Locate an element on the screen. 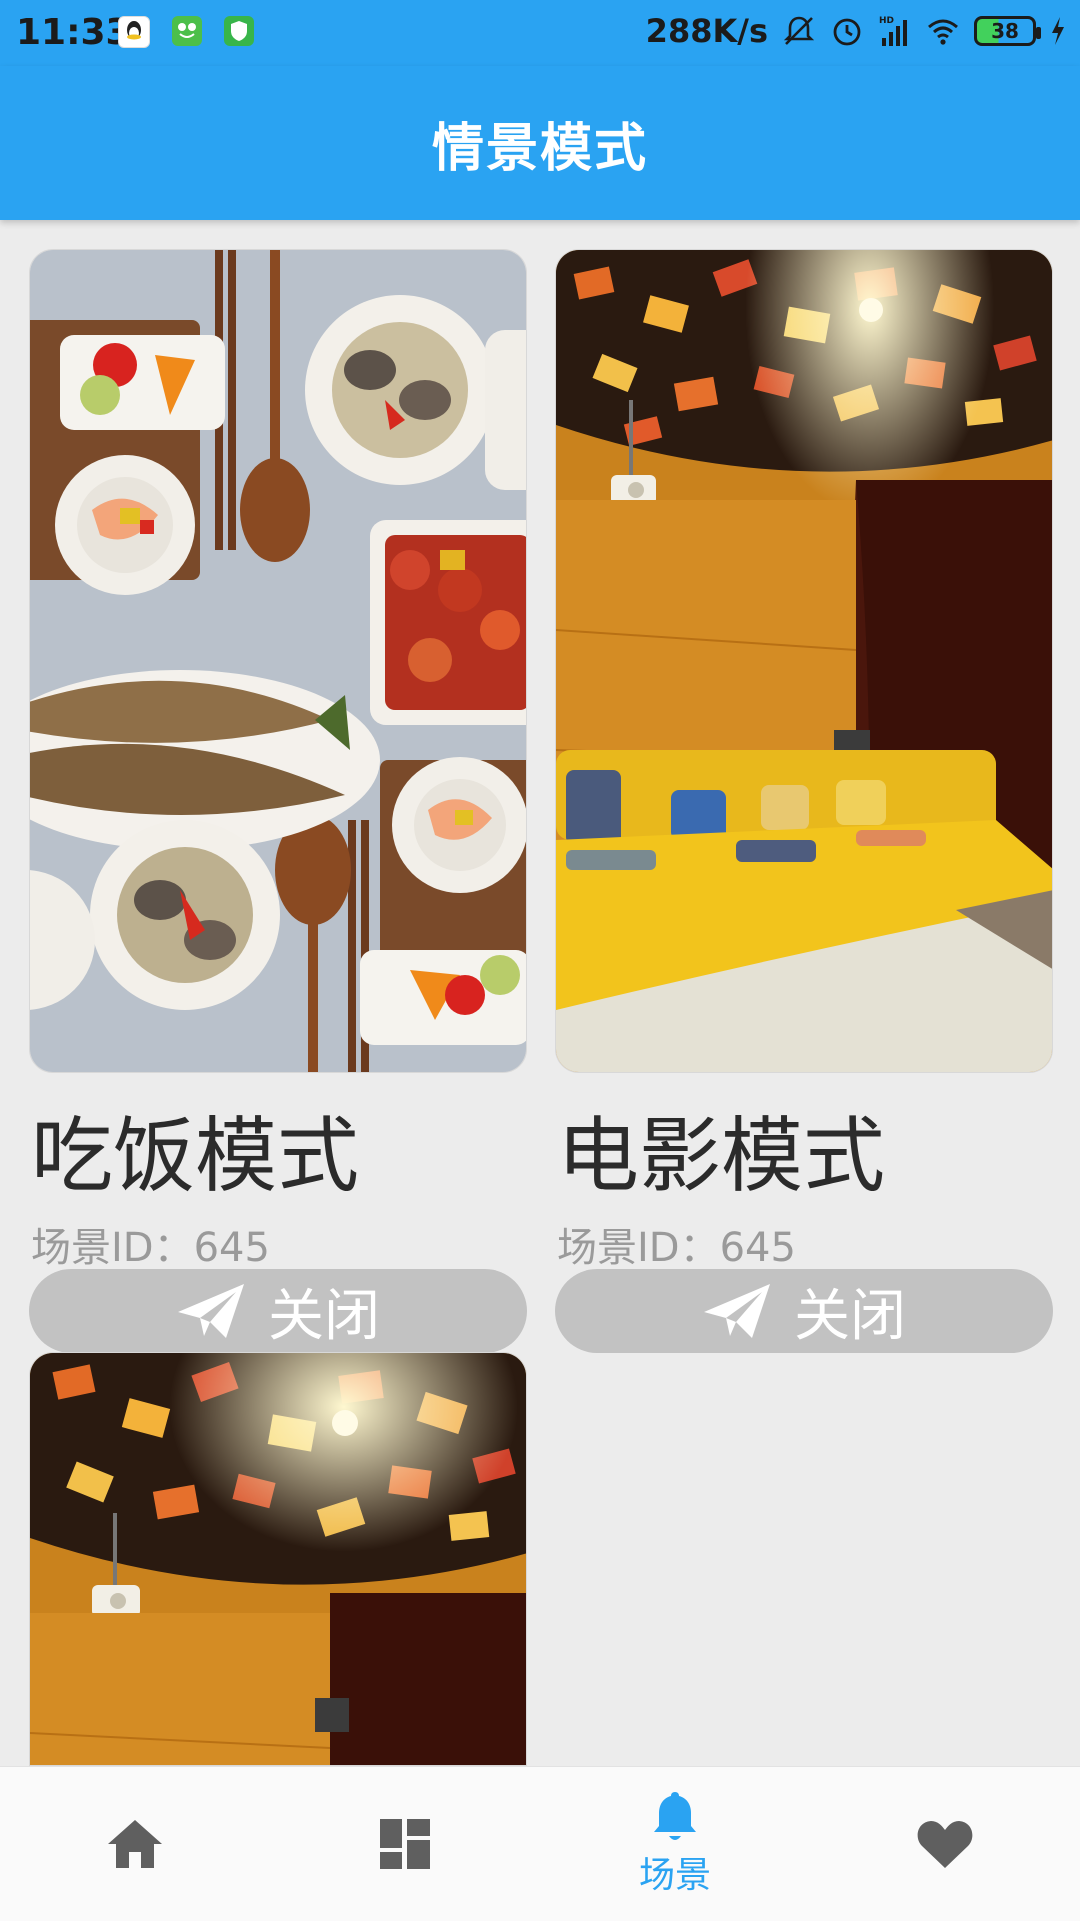 The height and width of the screenshot is (1921, 1080). nav-label-scene: 场景 is located at coordinates (674, 1875).